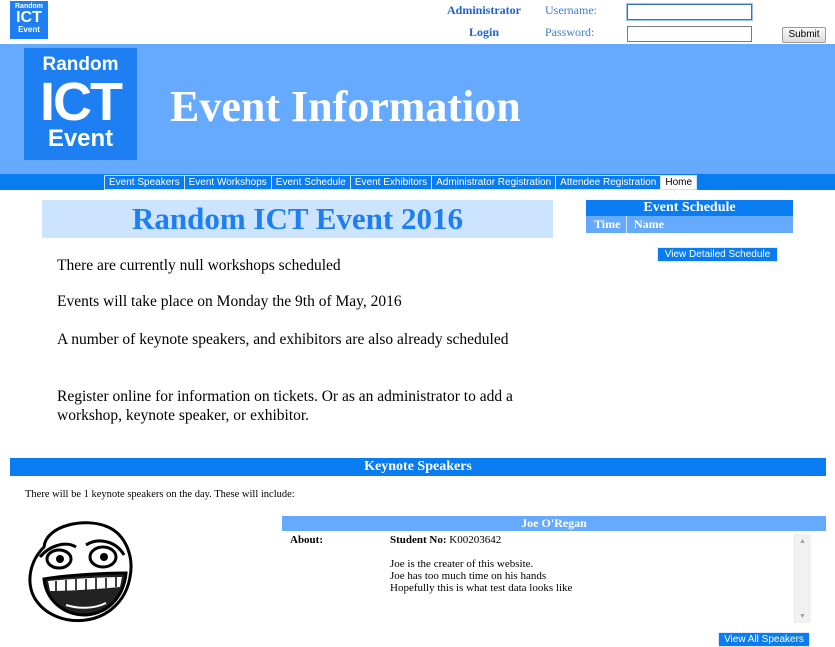 This screenshot has width=835, height=647. I want to click on schedule-col-name: Name, so click(649, 224).